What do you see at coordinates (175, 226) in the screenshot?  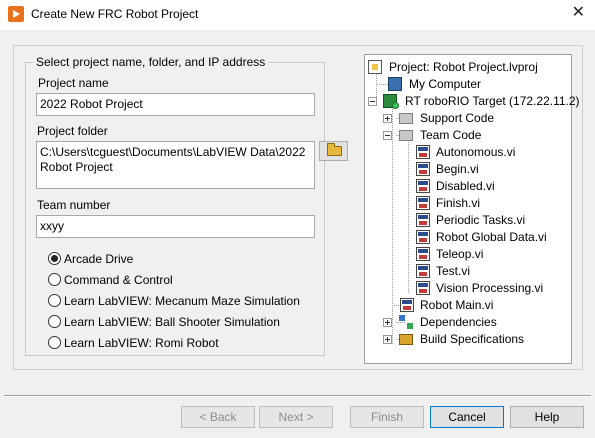 I see `team-number-input: xxyy` at bounding box center [175, 226].